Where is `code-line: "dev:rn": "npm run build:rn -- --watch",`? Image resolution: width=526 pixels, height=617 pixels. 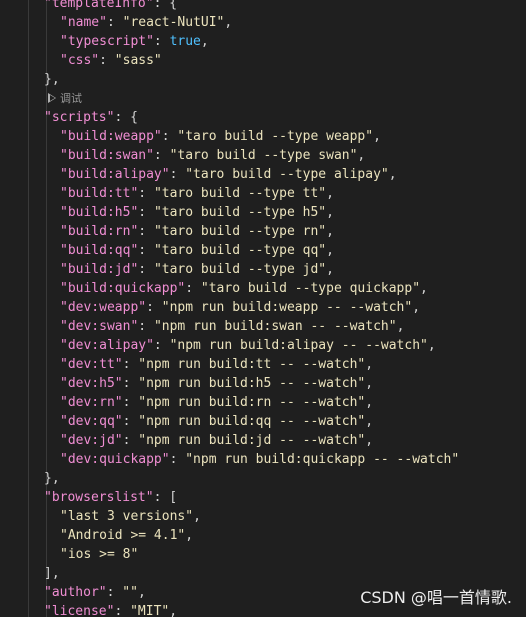 code-line: "dev:rn": "npm run build:rn -- --watch", is located at coordinates (216, 402).